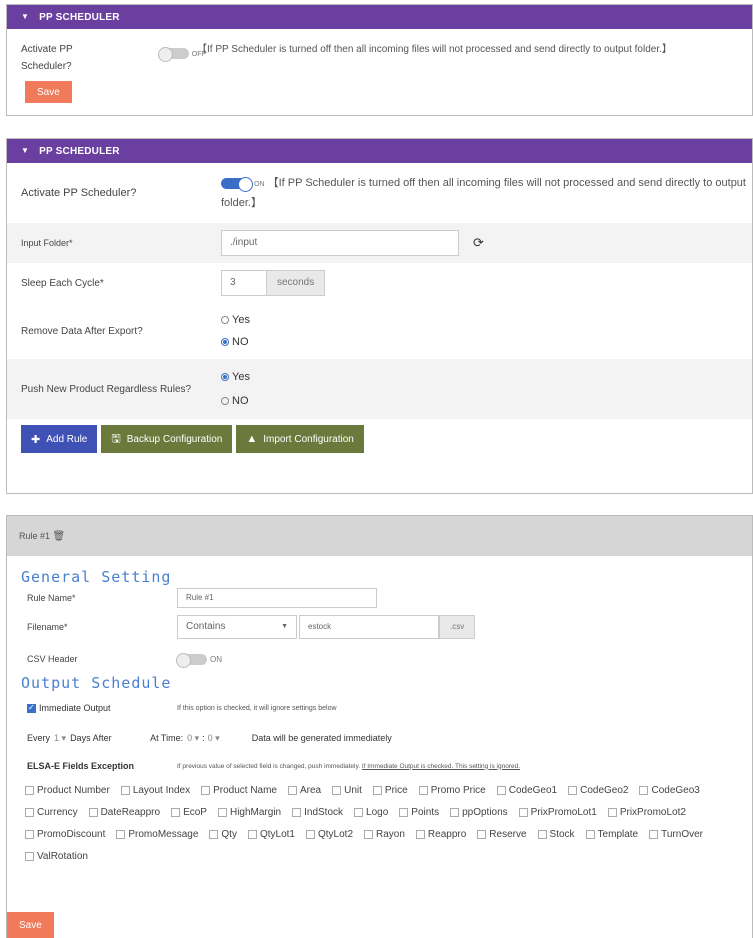 This screenshot has width=753, height=938. Describe the element at coordinates (369, 627) in the screenshot. I see `filename-input: estock` at that location.